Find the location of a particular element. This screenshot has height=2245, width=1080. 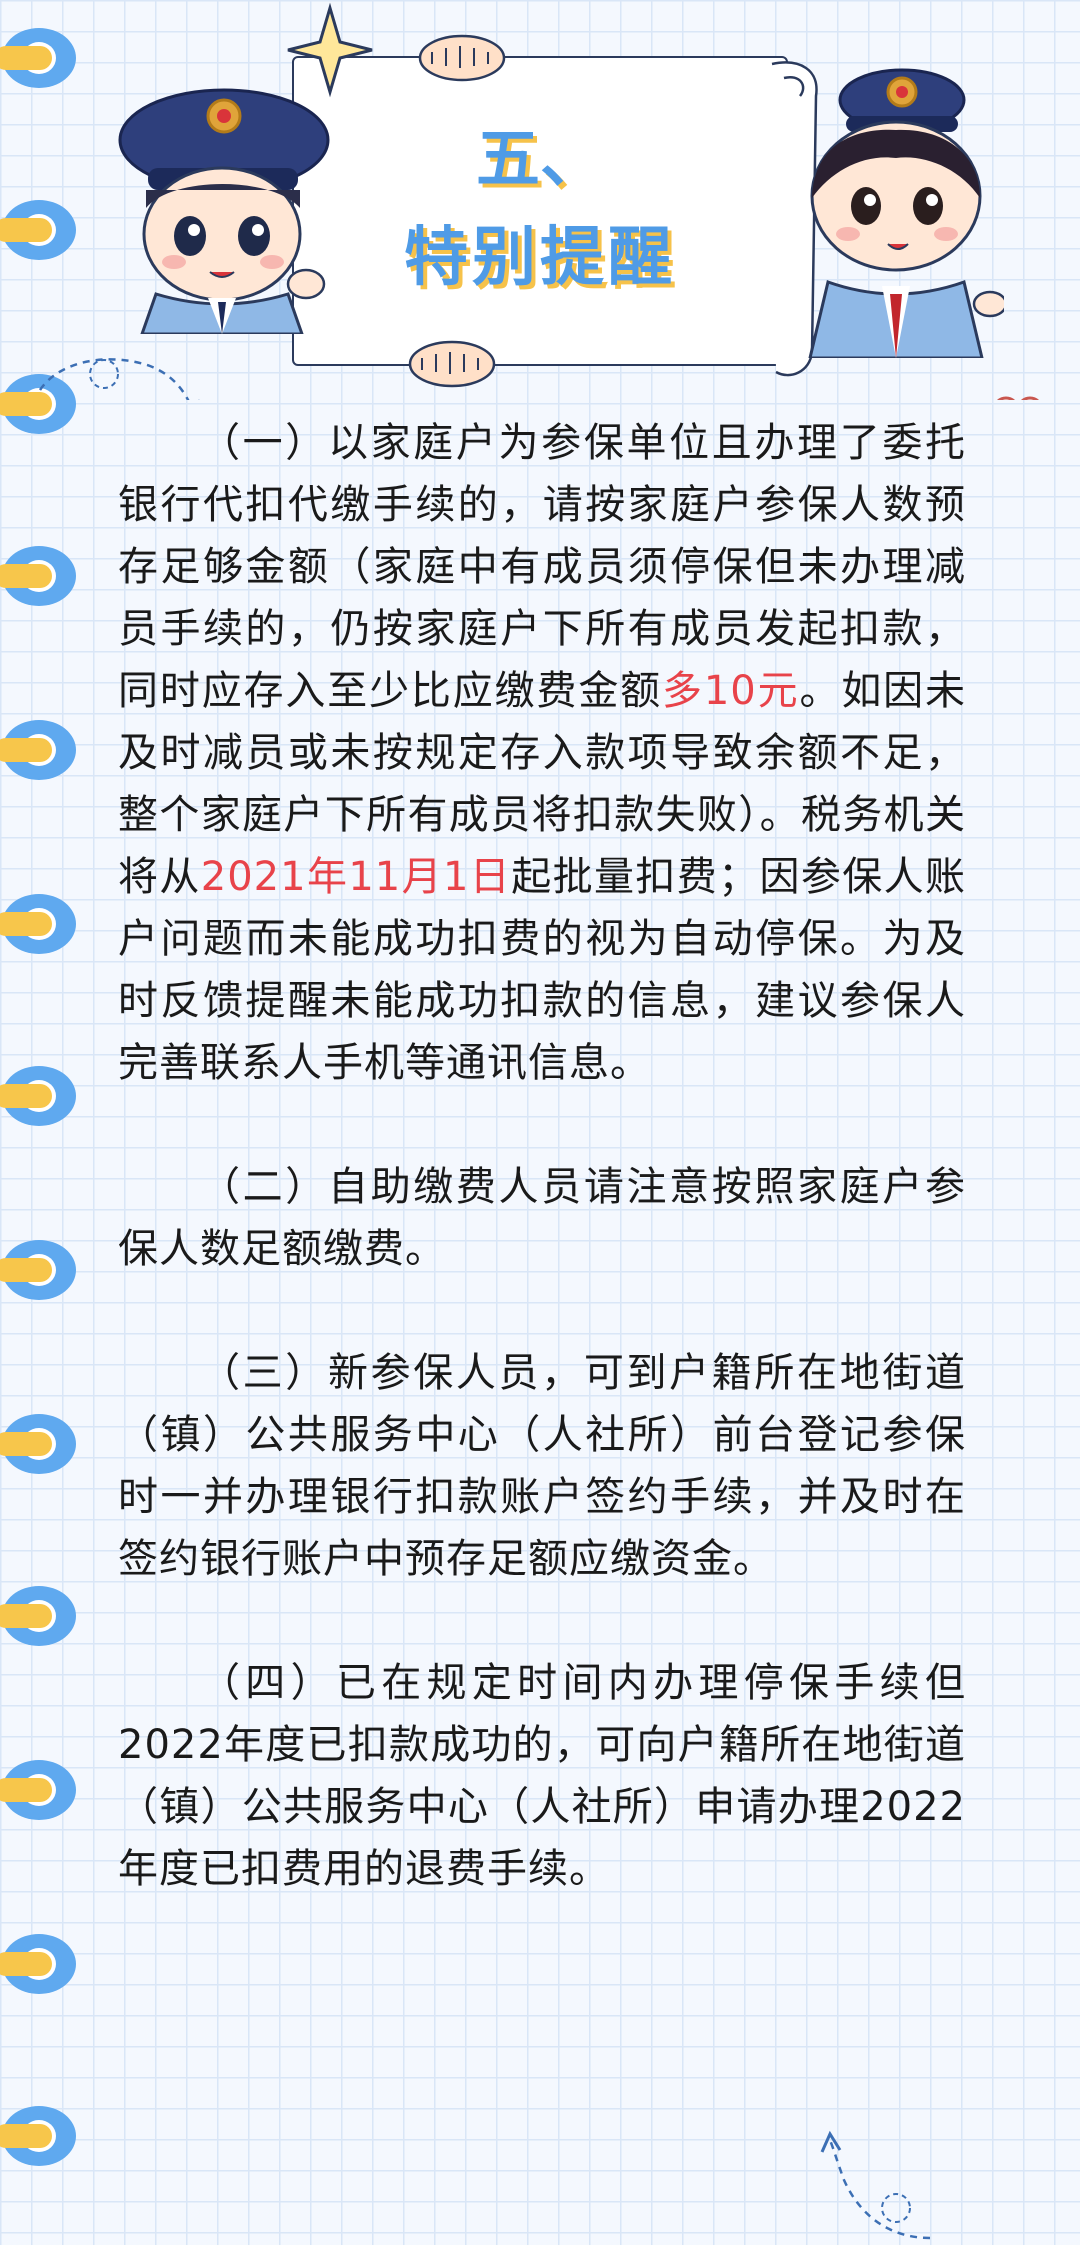

highlight-amount: 多10元 is located at coordinates (731, 691).